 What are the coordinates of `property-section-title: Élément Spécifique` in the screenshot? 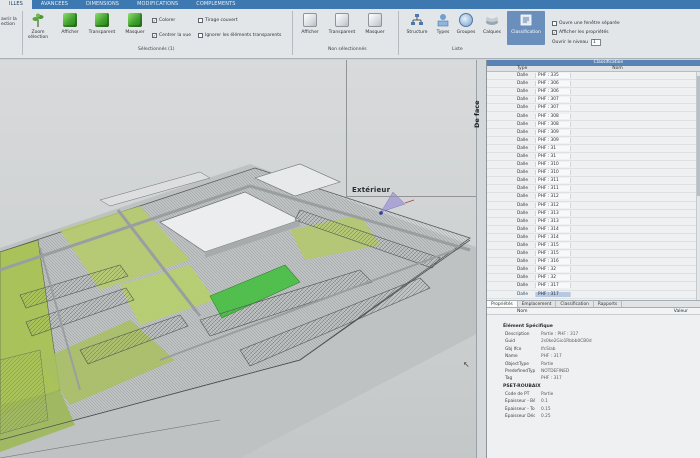 It's located at (593, 327).